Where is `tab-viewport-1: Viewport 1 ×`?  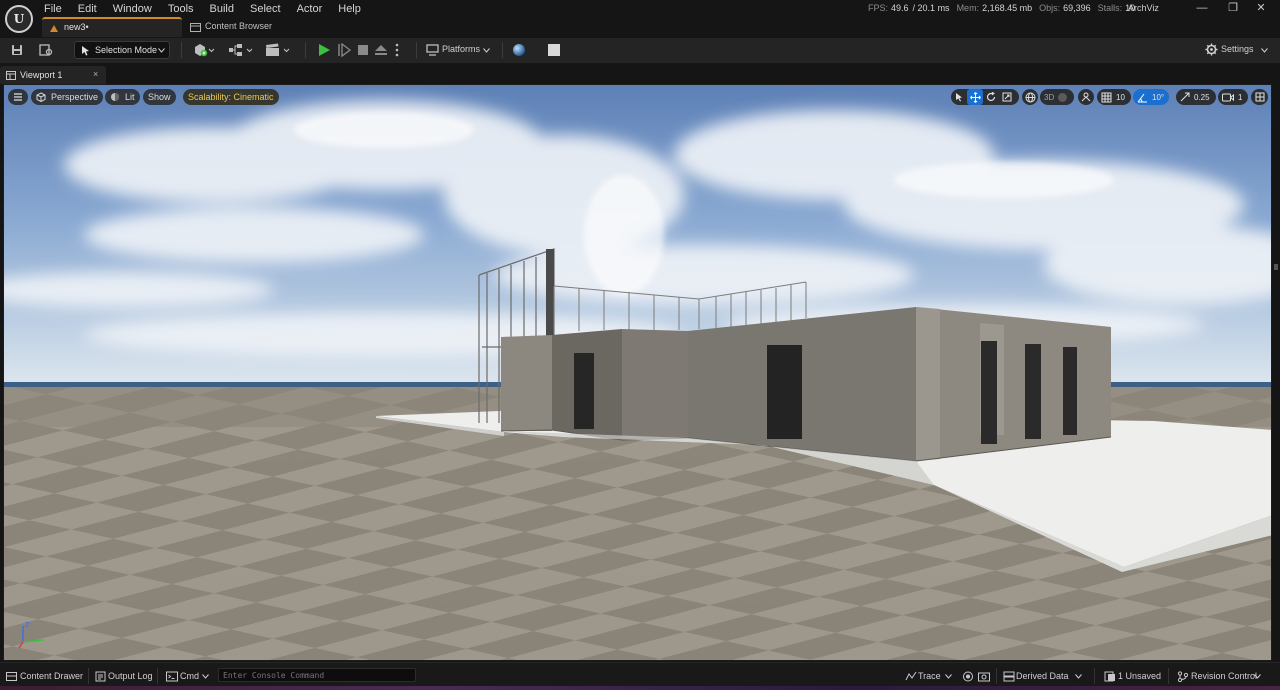 tab-viewport-1: Viewport 1 × is located at coordinates (53, 75).